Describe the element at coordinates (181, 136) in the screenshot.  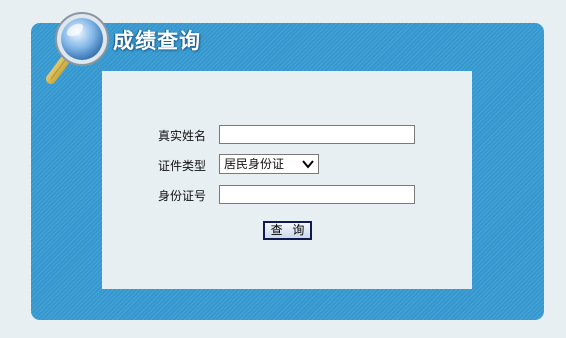
I see `name-label: 真实姓名` at that location.